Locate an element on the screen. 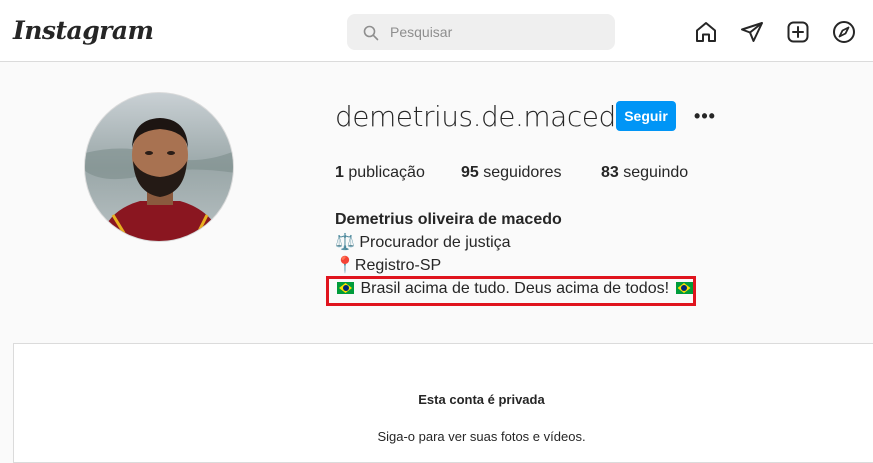 This screenshot has height=463, width=873. following-count-value: 83 is located at coordinates (610, 172).